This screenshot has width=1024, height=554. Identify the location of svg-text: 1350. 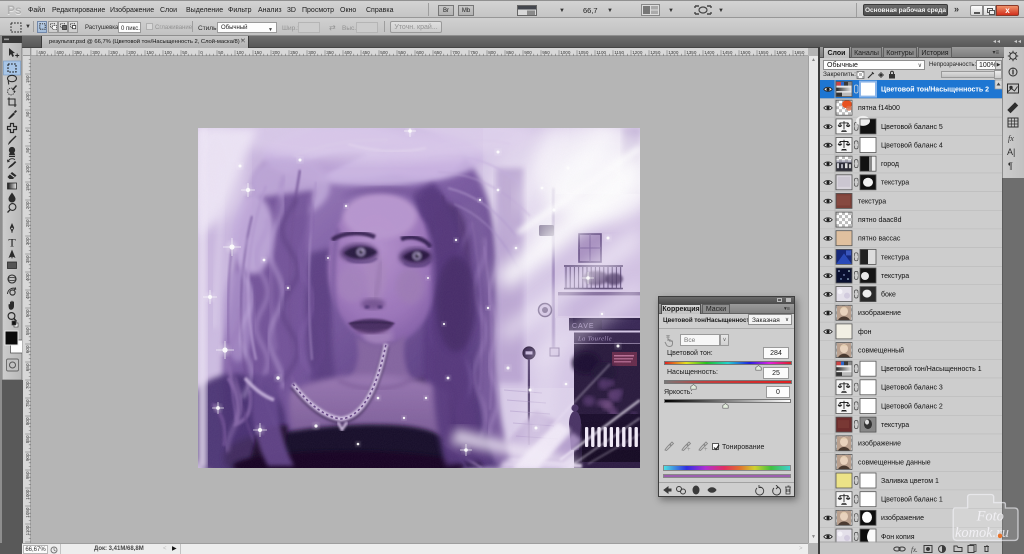
(691, 52).